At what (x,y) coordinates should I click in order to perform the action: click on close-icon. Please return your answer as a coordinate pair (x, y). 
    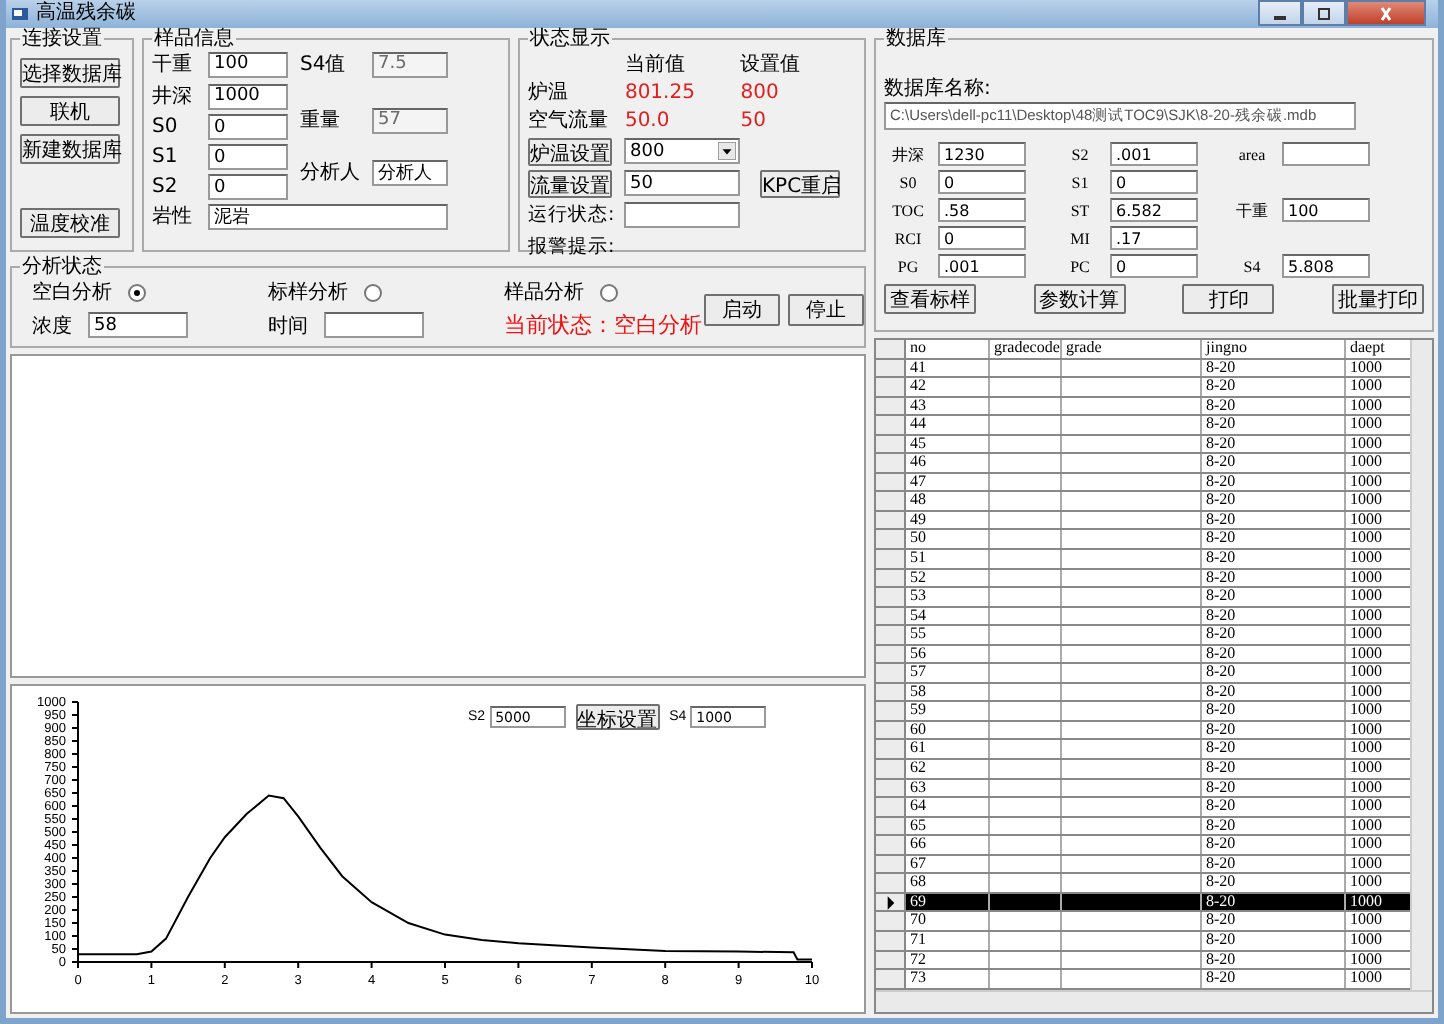
    Looking at the image, I should click on (1386, 13).